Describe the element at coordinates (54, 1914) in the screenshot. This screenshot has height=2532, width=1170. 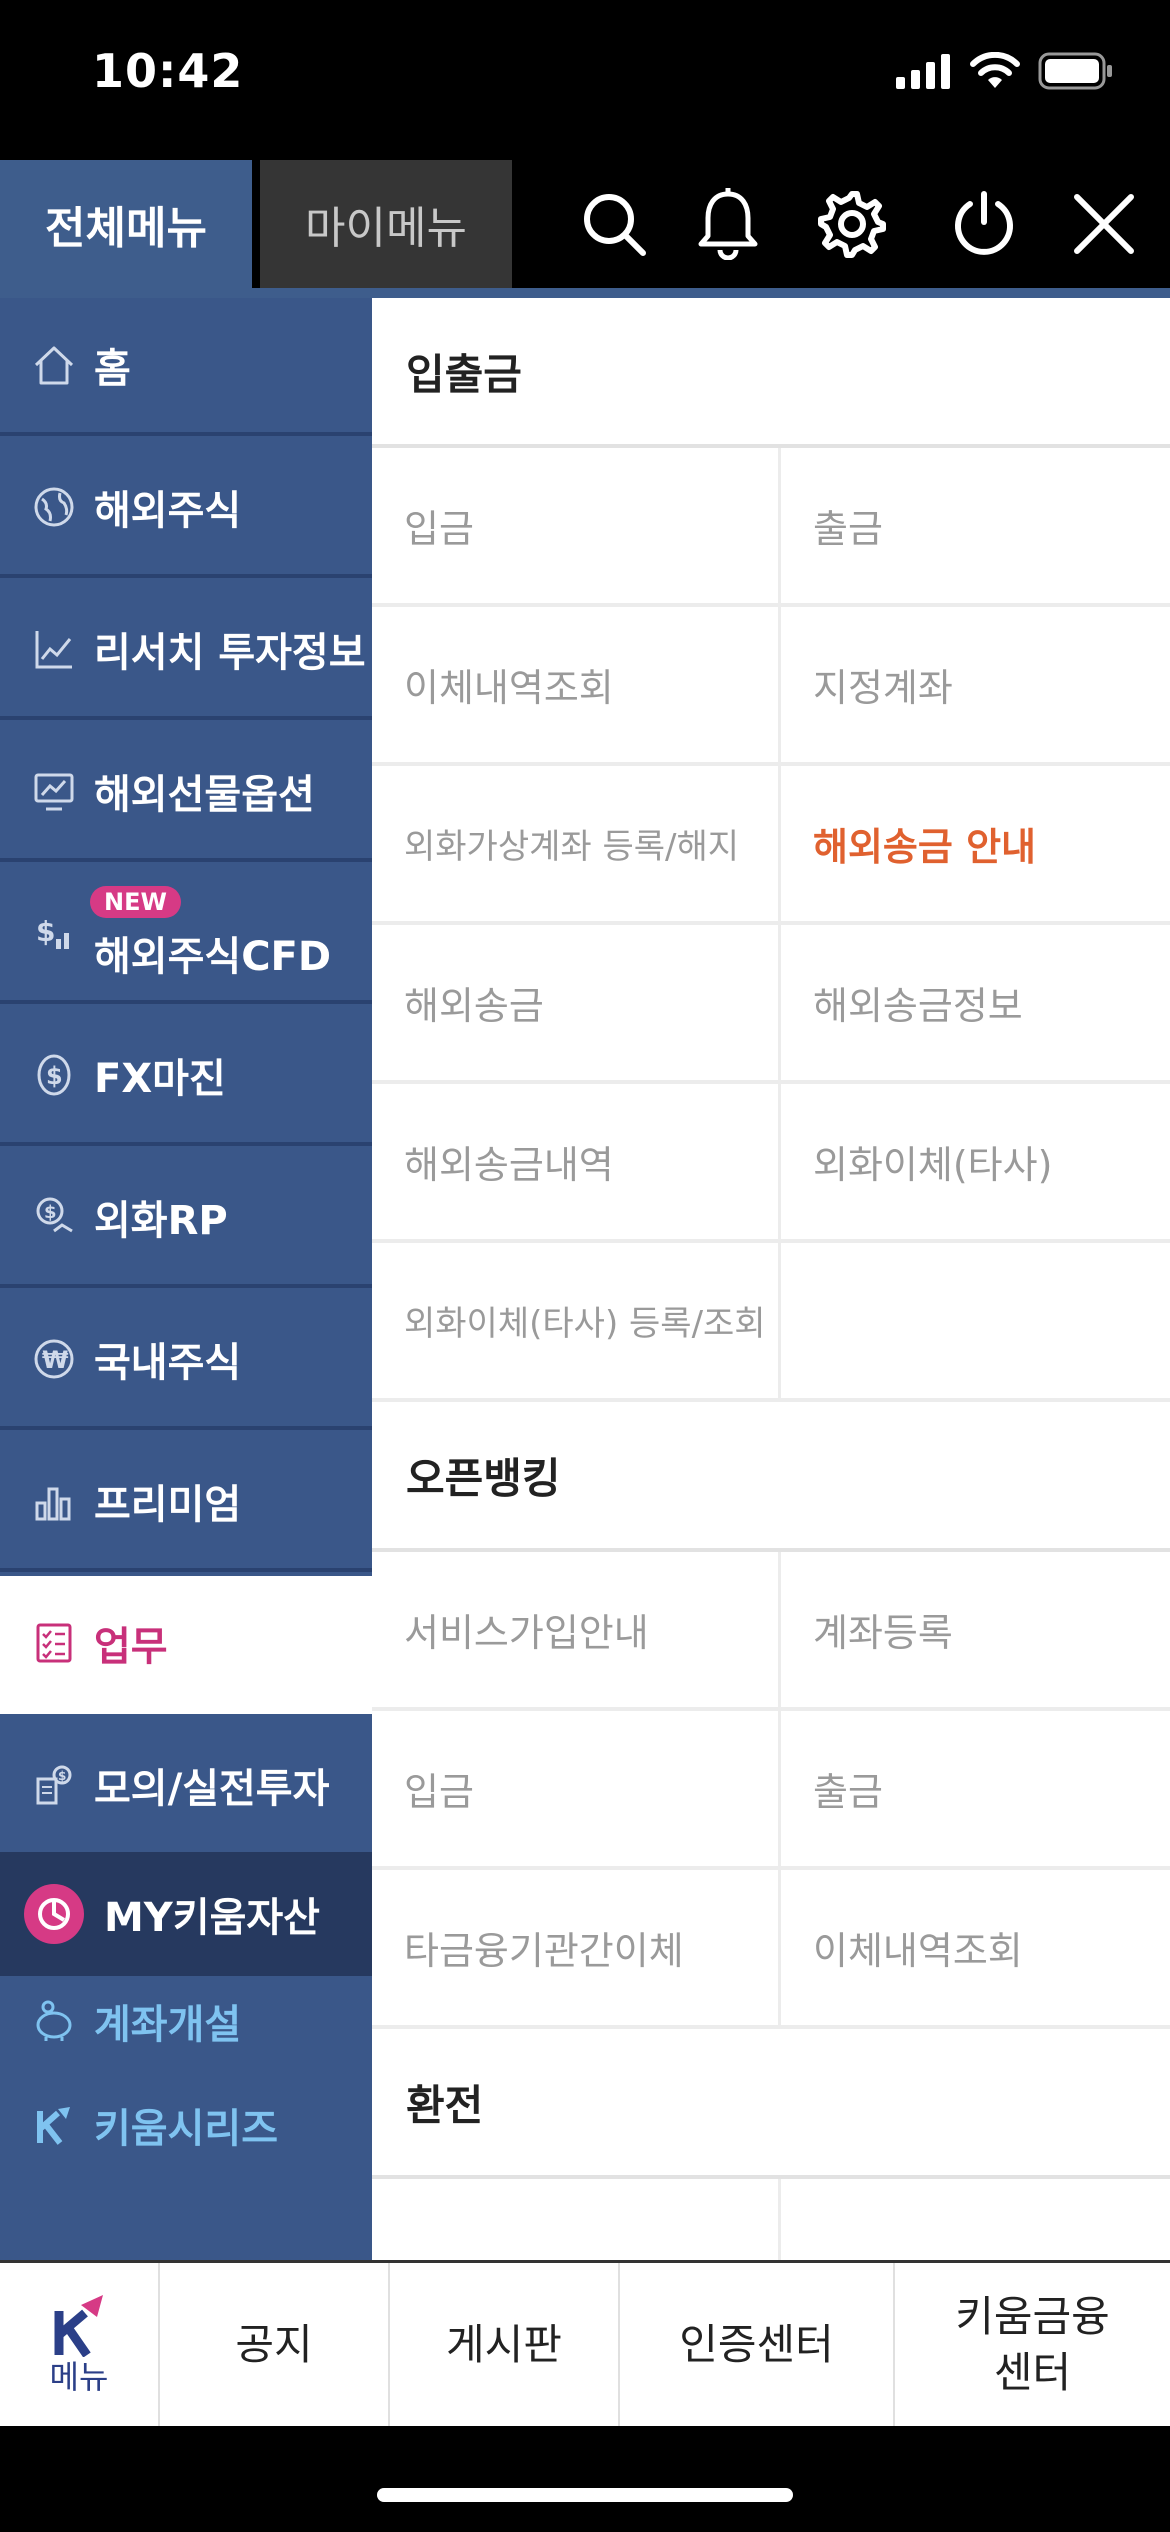
I see `kiwoom-logo-icon` at that location.